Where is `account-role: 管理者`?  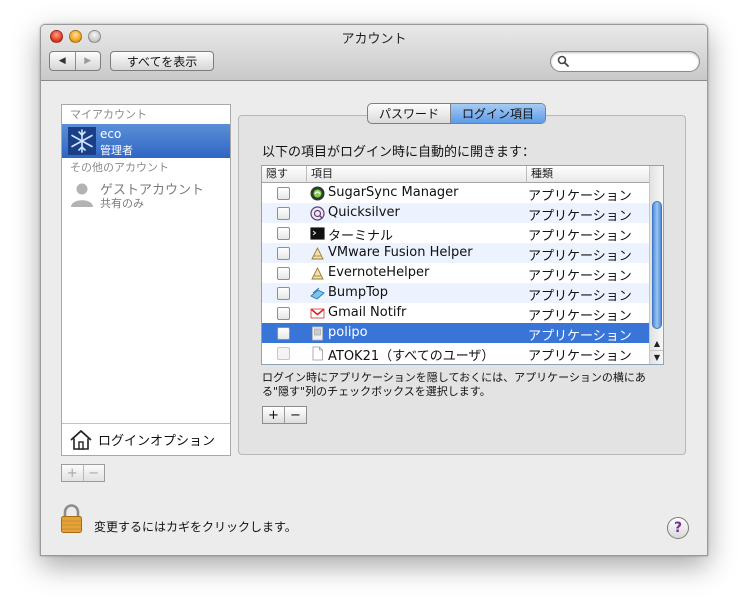
account-role: 管理者 is located at coordinates (116, 150).